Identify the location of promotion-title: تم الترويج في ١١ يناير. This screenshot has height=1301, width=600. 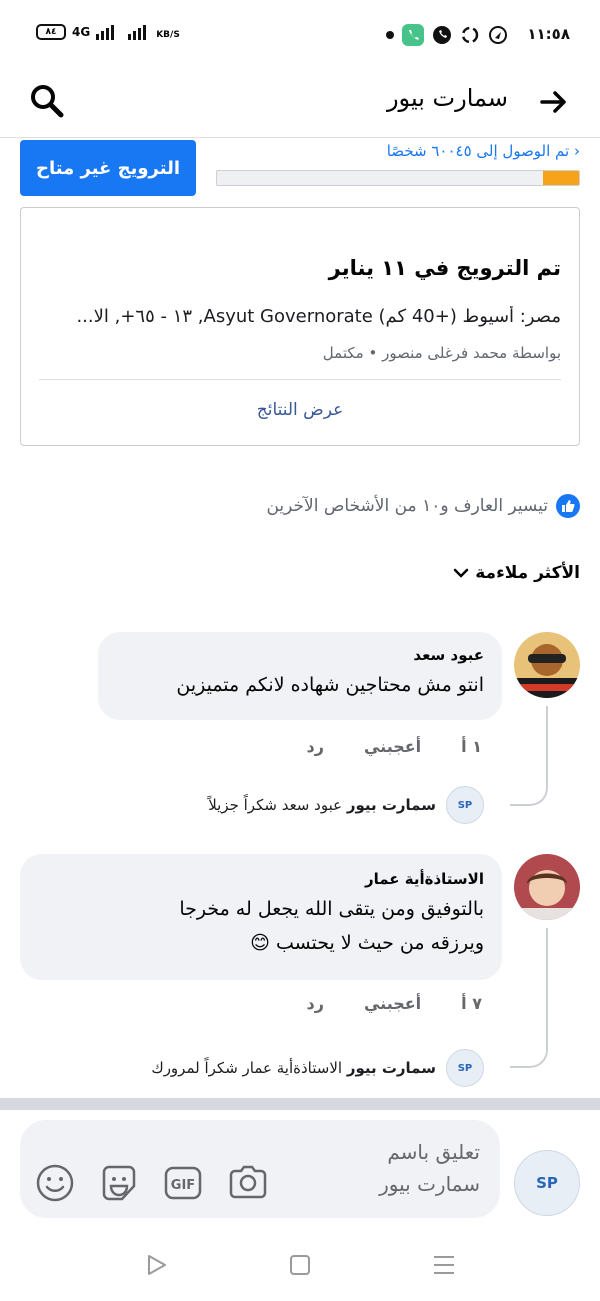
(444, 268).